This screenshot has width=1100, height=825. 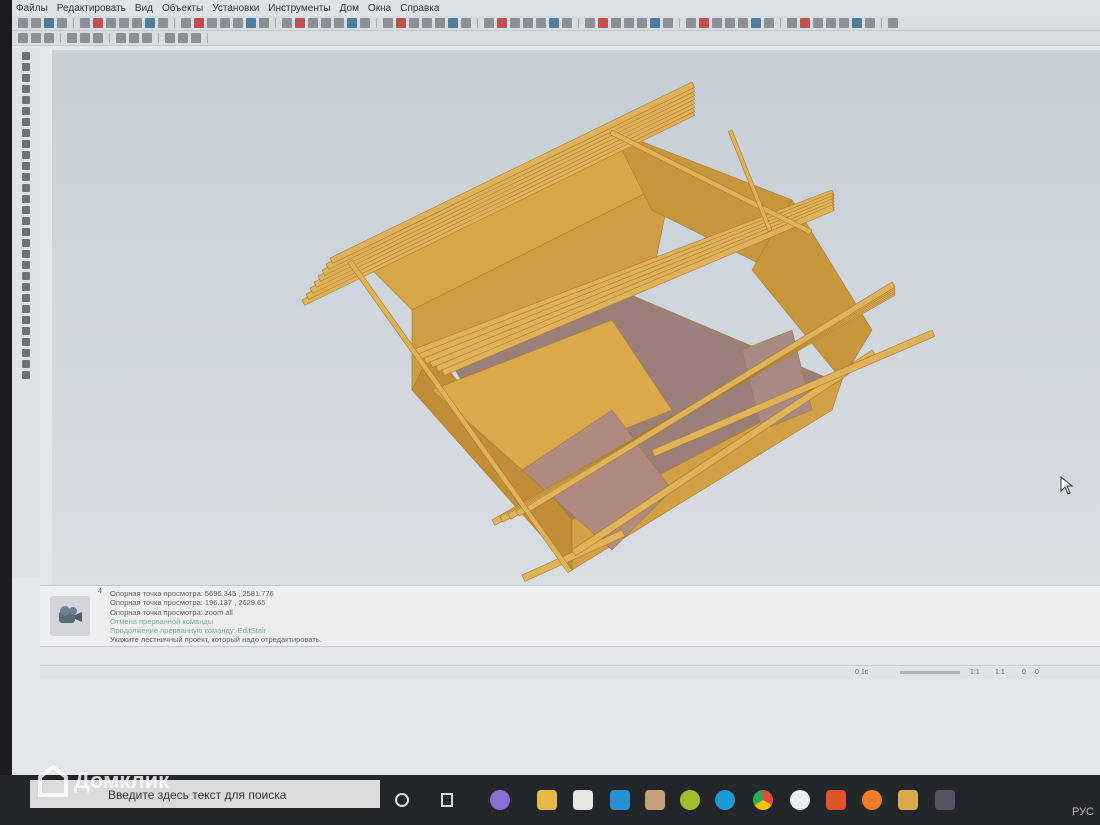 I want to click on menu-files: Файлы, so click(x=32, y=8).